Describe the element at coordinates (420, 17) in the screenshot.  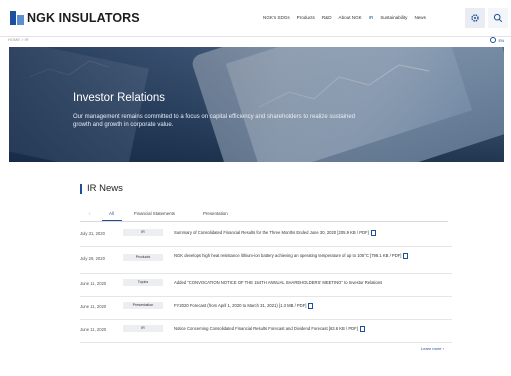
I see `nav-item-news: News` at that location.